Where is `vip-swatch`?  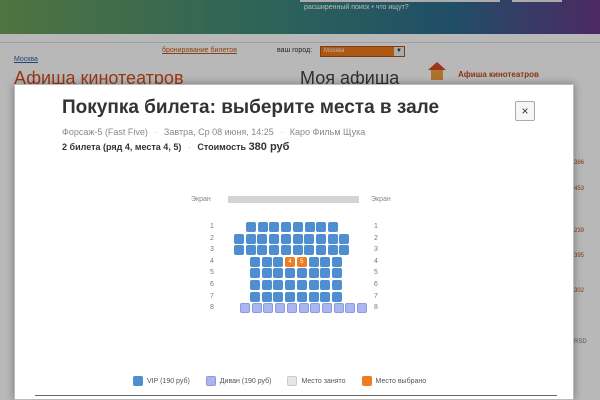 vip-swatch is located at coordinates (138, 381).